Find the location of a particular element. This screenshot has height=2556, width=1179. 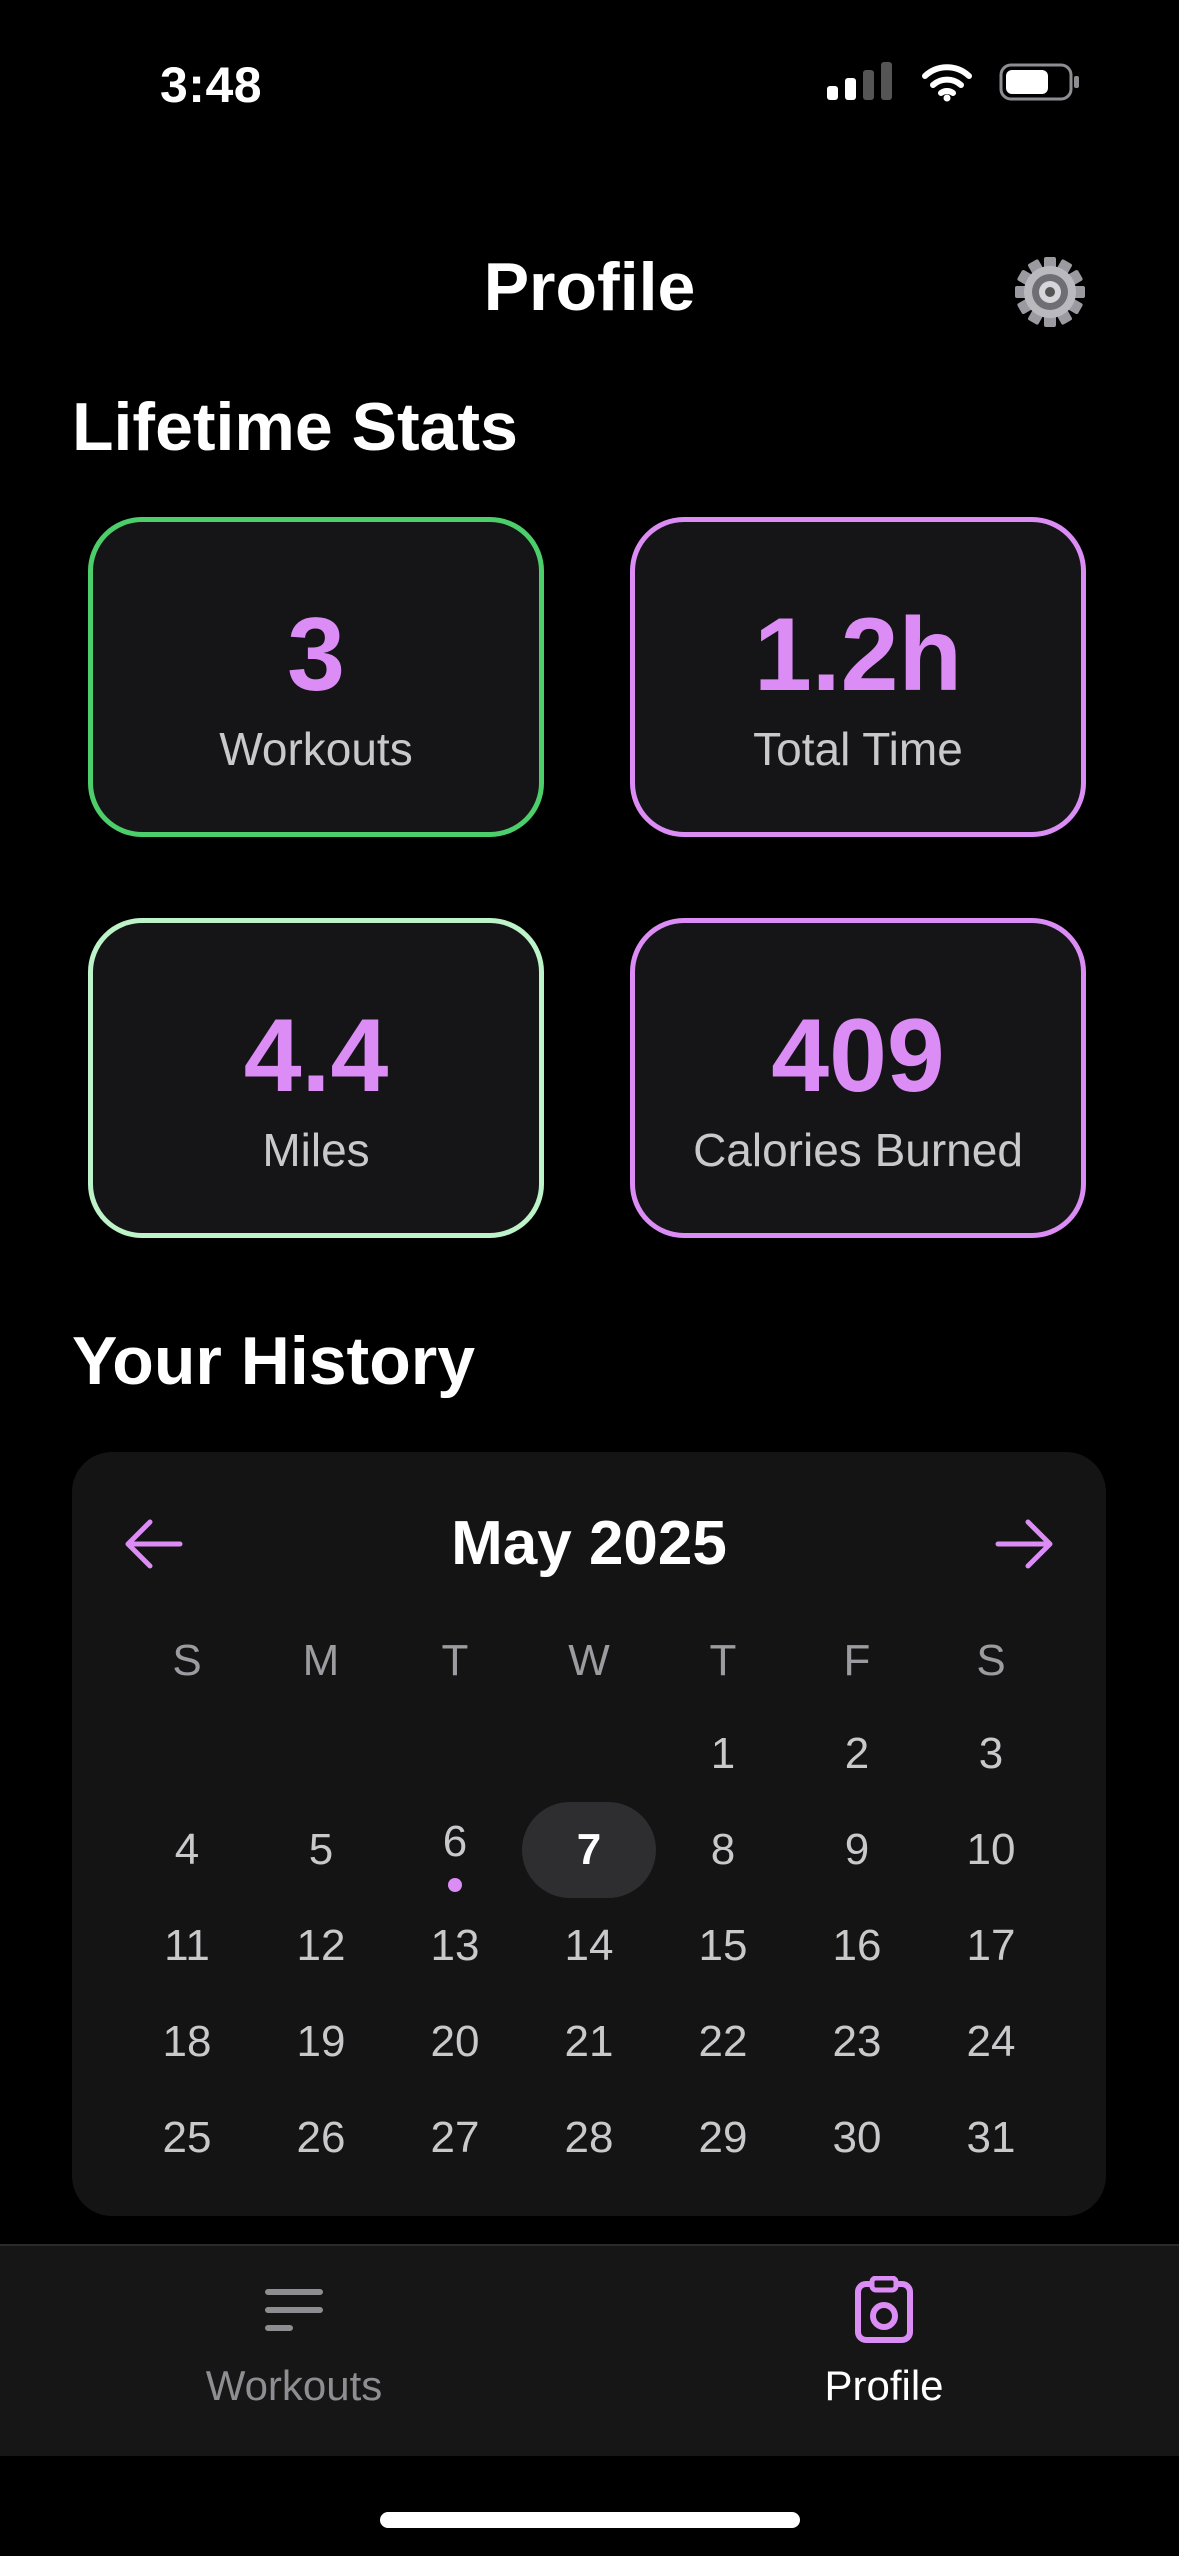

calendar-day: 30 is located at coordinates (857, 2138).